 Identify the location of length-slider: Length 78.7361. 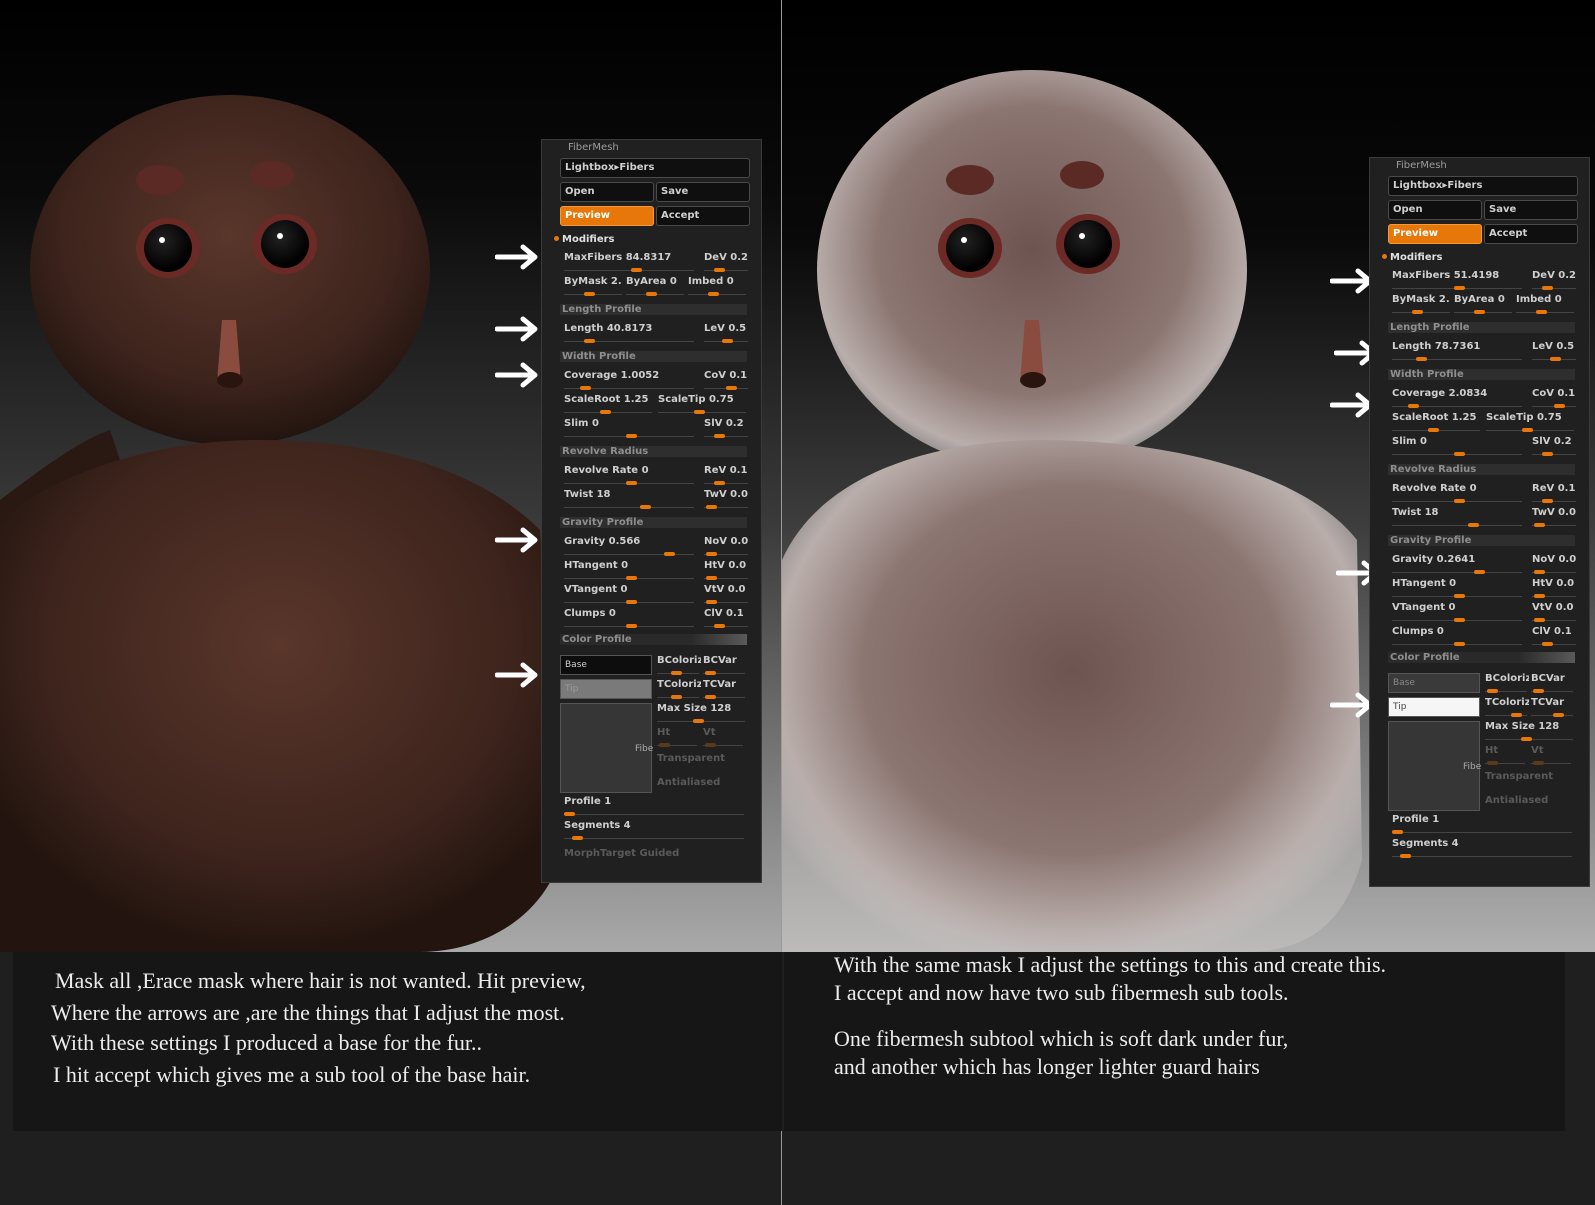
(1457, 346).